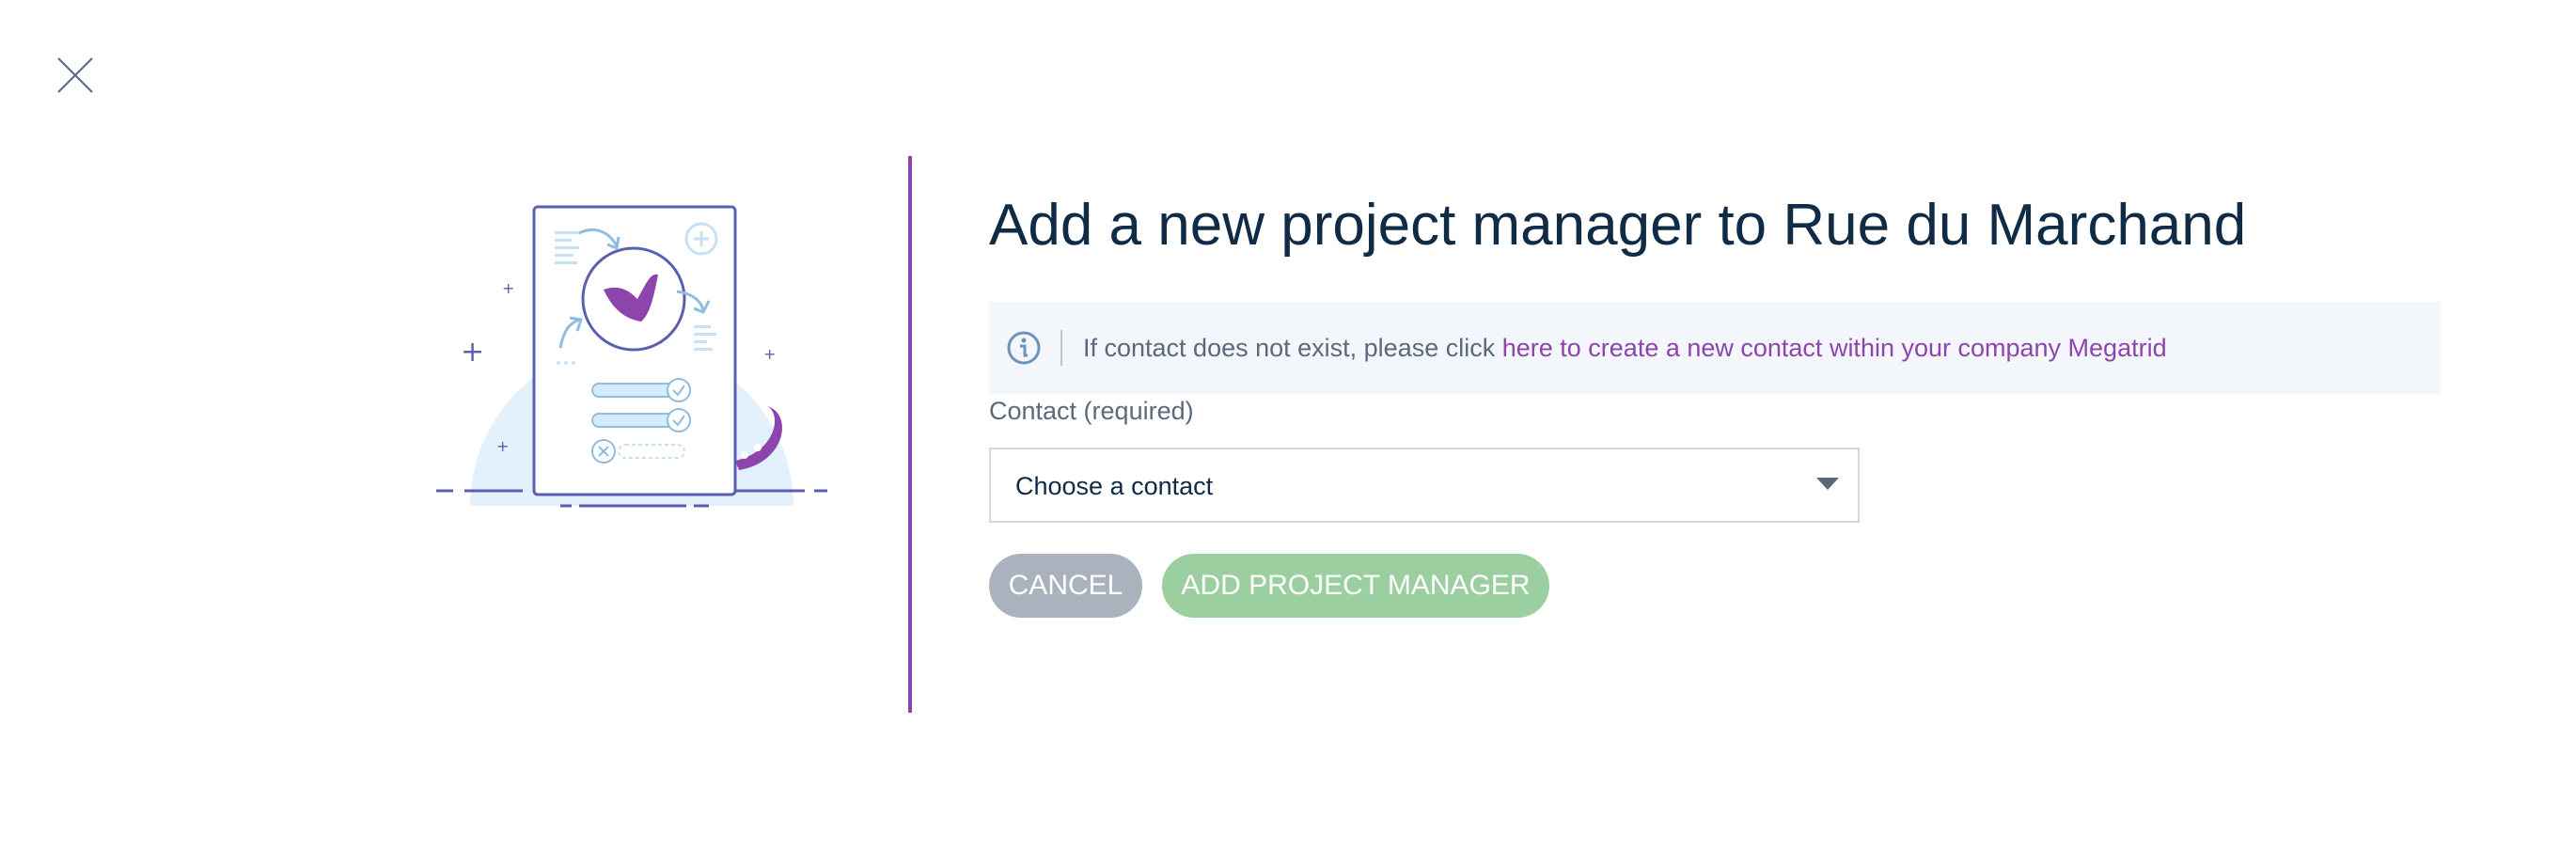  I want to click on contact-field-label: Contact (required), so click(1091, 411).